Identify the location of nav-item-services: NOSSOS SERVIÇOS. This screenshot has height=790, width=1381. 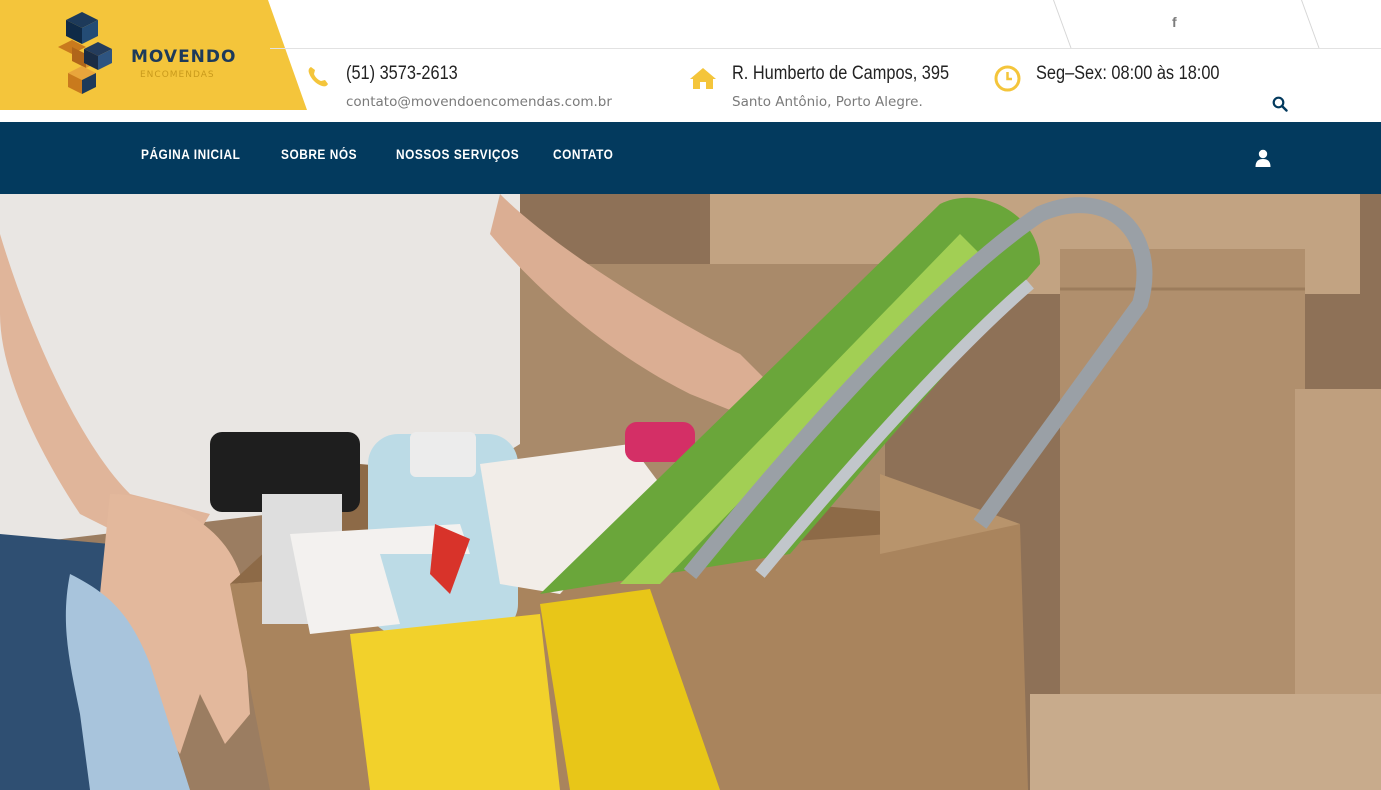
(457, 154).